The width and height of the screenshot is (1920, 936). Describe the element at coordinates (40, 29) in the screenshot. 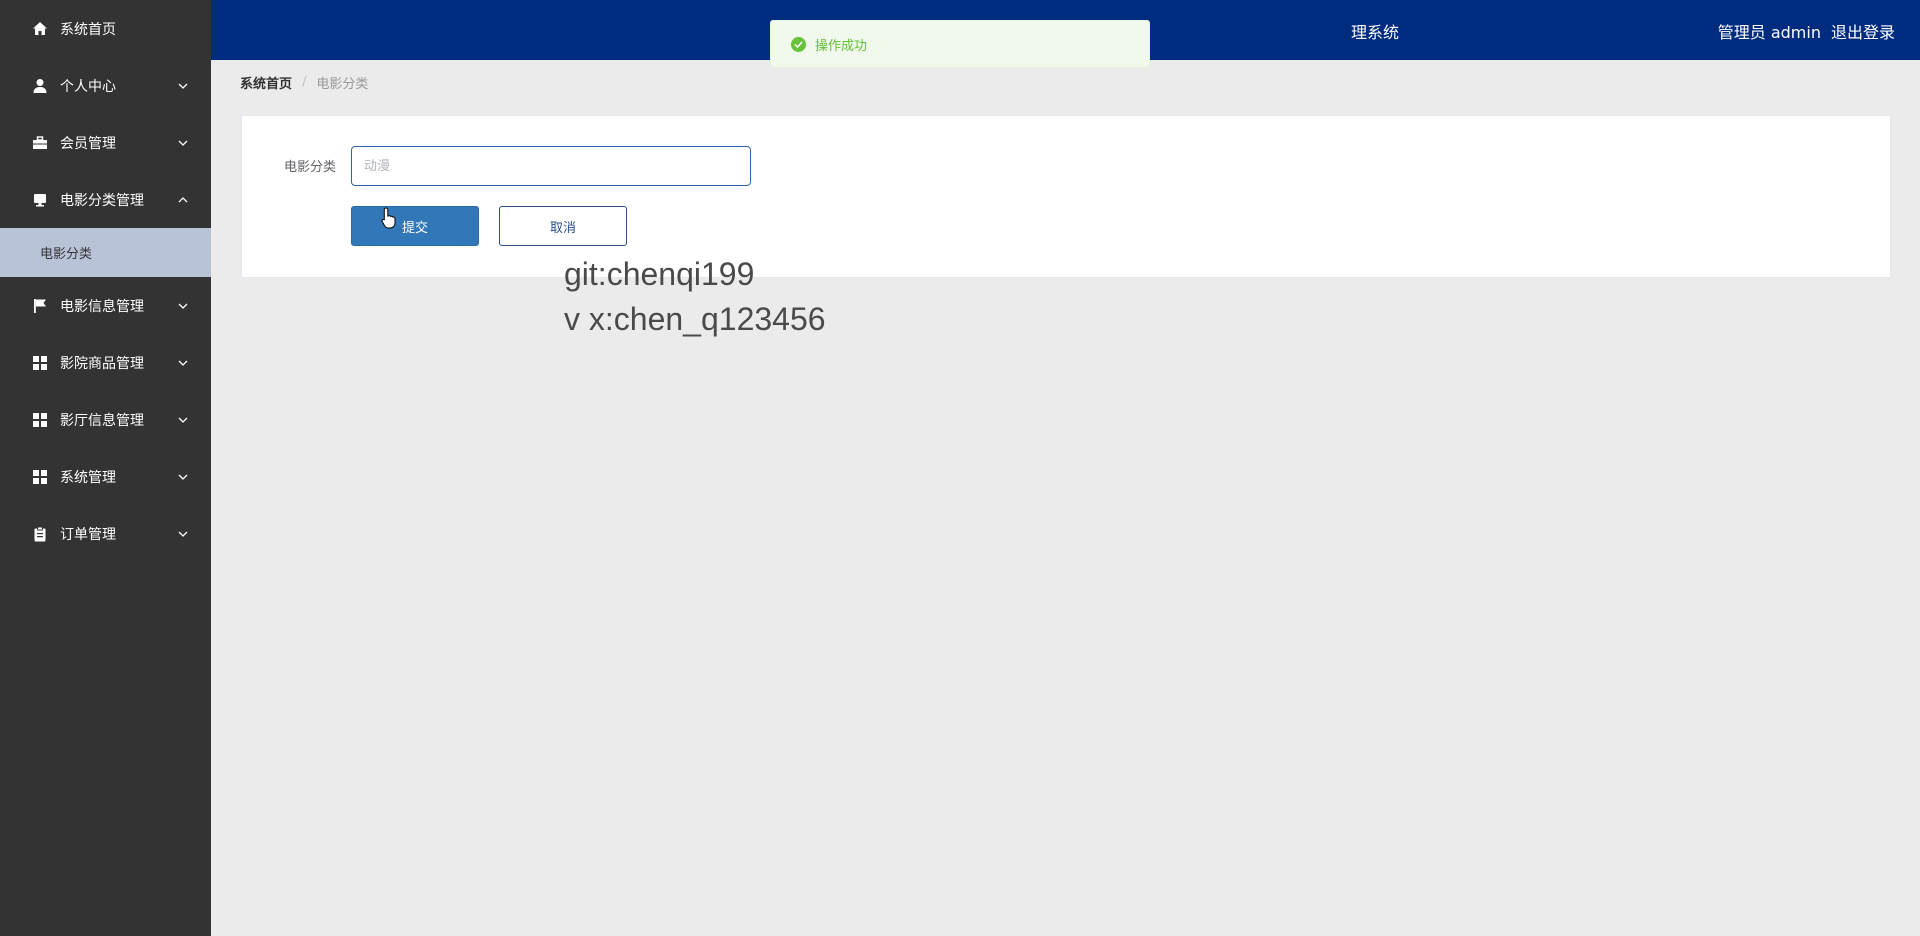

I see `home-icon` at that location.